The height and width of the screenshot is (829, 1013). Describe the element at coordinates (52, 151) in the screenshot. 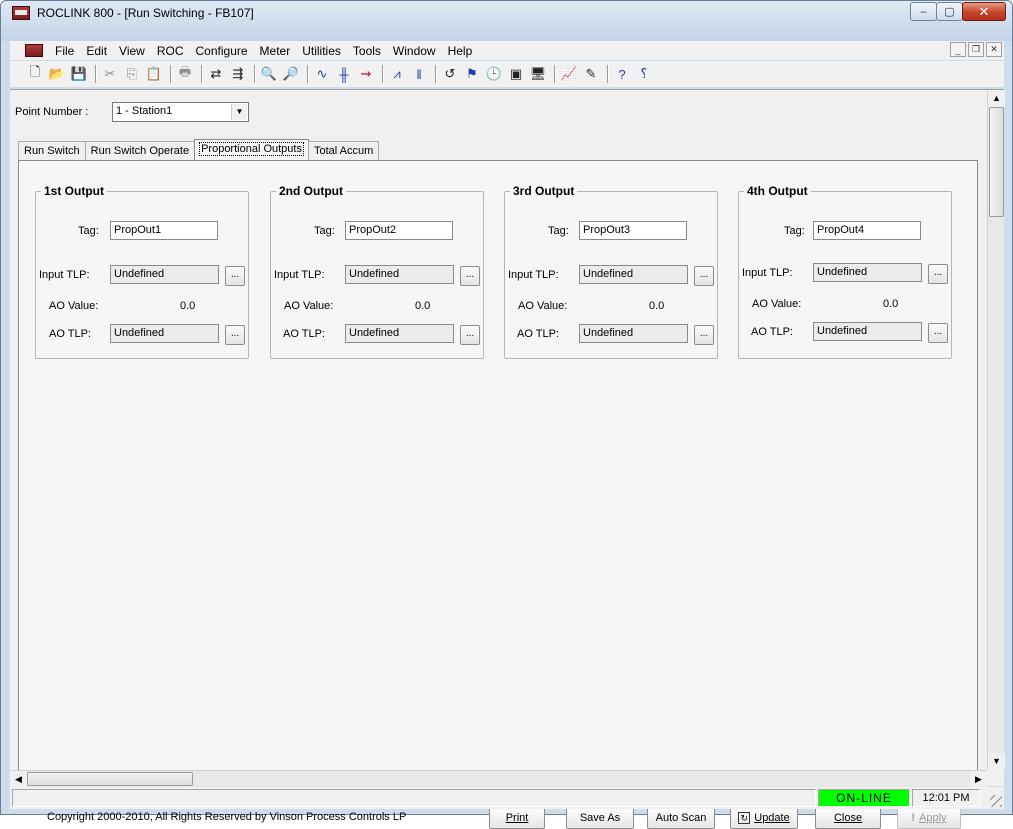

I see `tab-run-switch: Run Switch` at that location.